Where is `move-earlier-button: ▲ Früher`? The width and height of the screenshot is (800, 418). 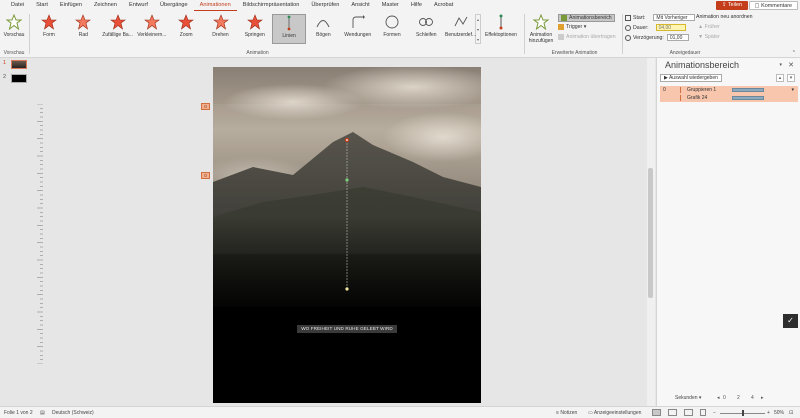
move-earlier-button: ▲ Früher is located at coordinates (709, 27).